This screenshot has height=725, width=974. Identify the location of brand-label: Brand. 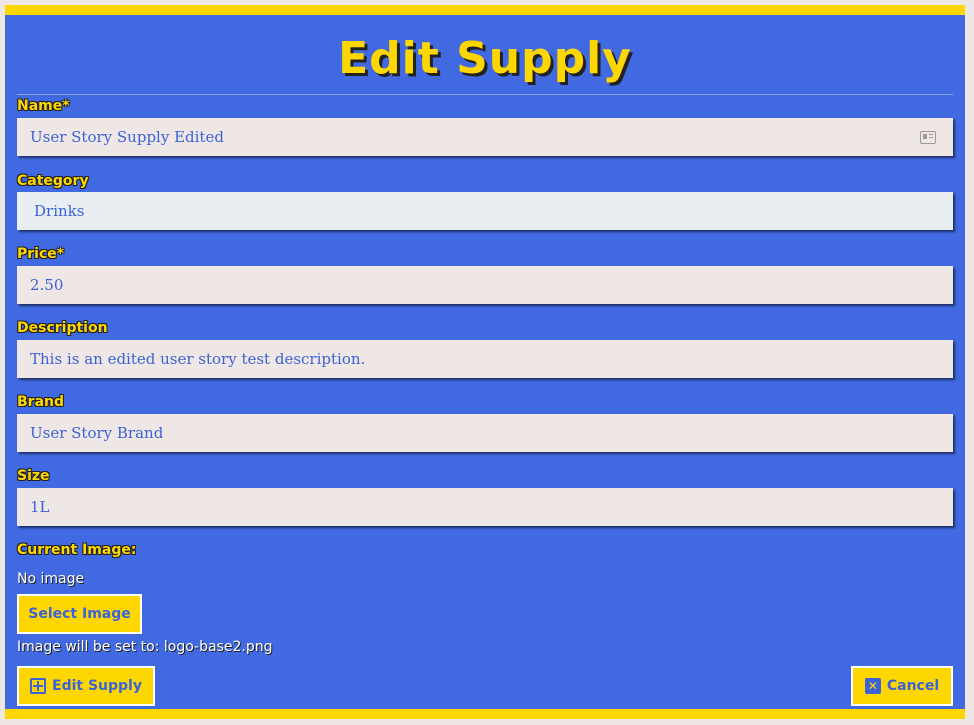
(41, 402).